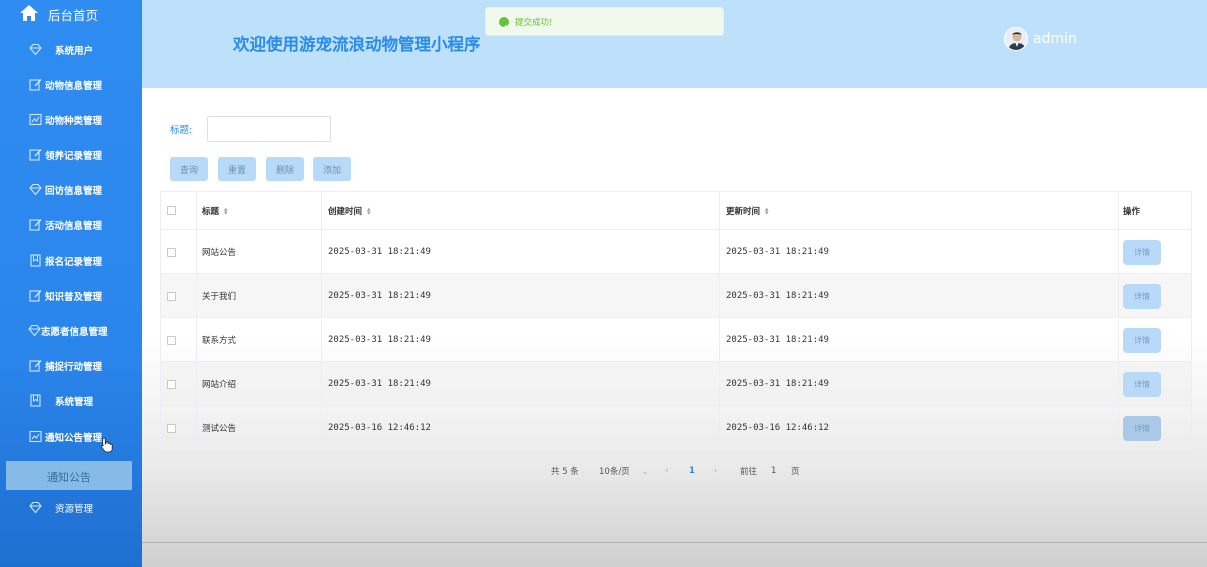 The width and height of the screenshot is (1207, 567). I want to click on column-header-title: 标题 ▴ ▾, so click(215, 210).